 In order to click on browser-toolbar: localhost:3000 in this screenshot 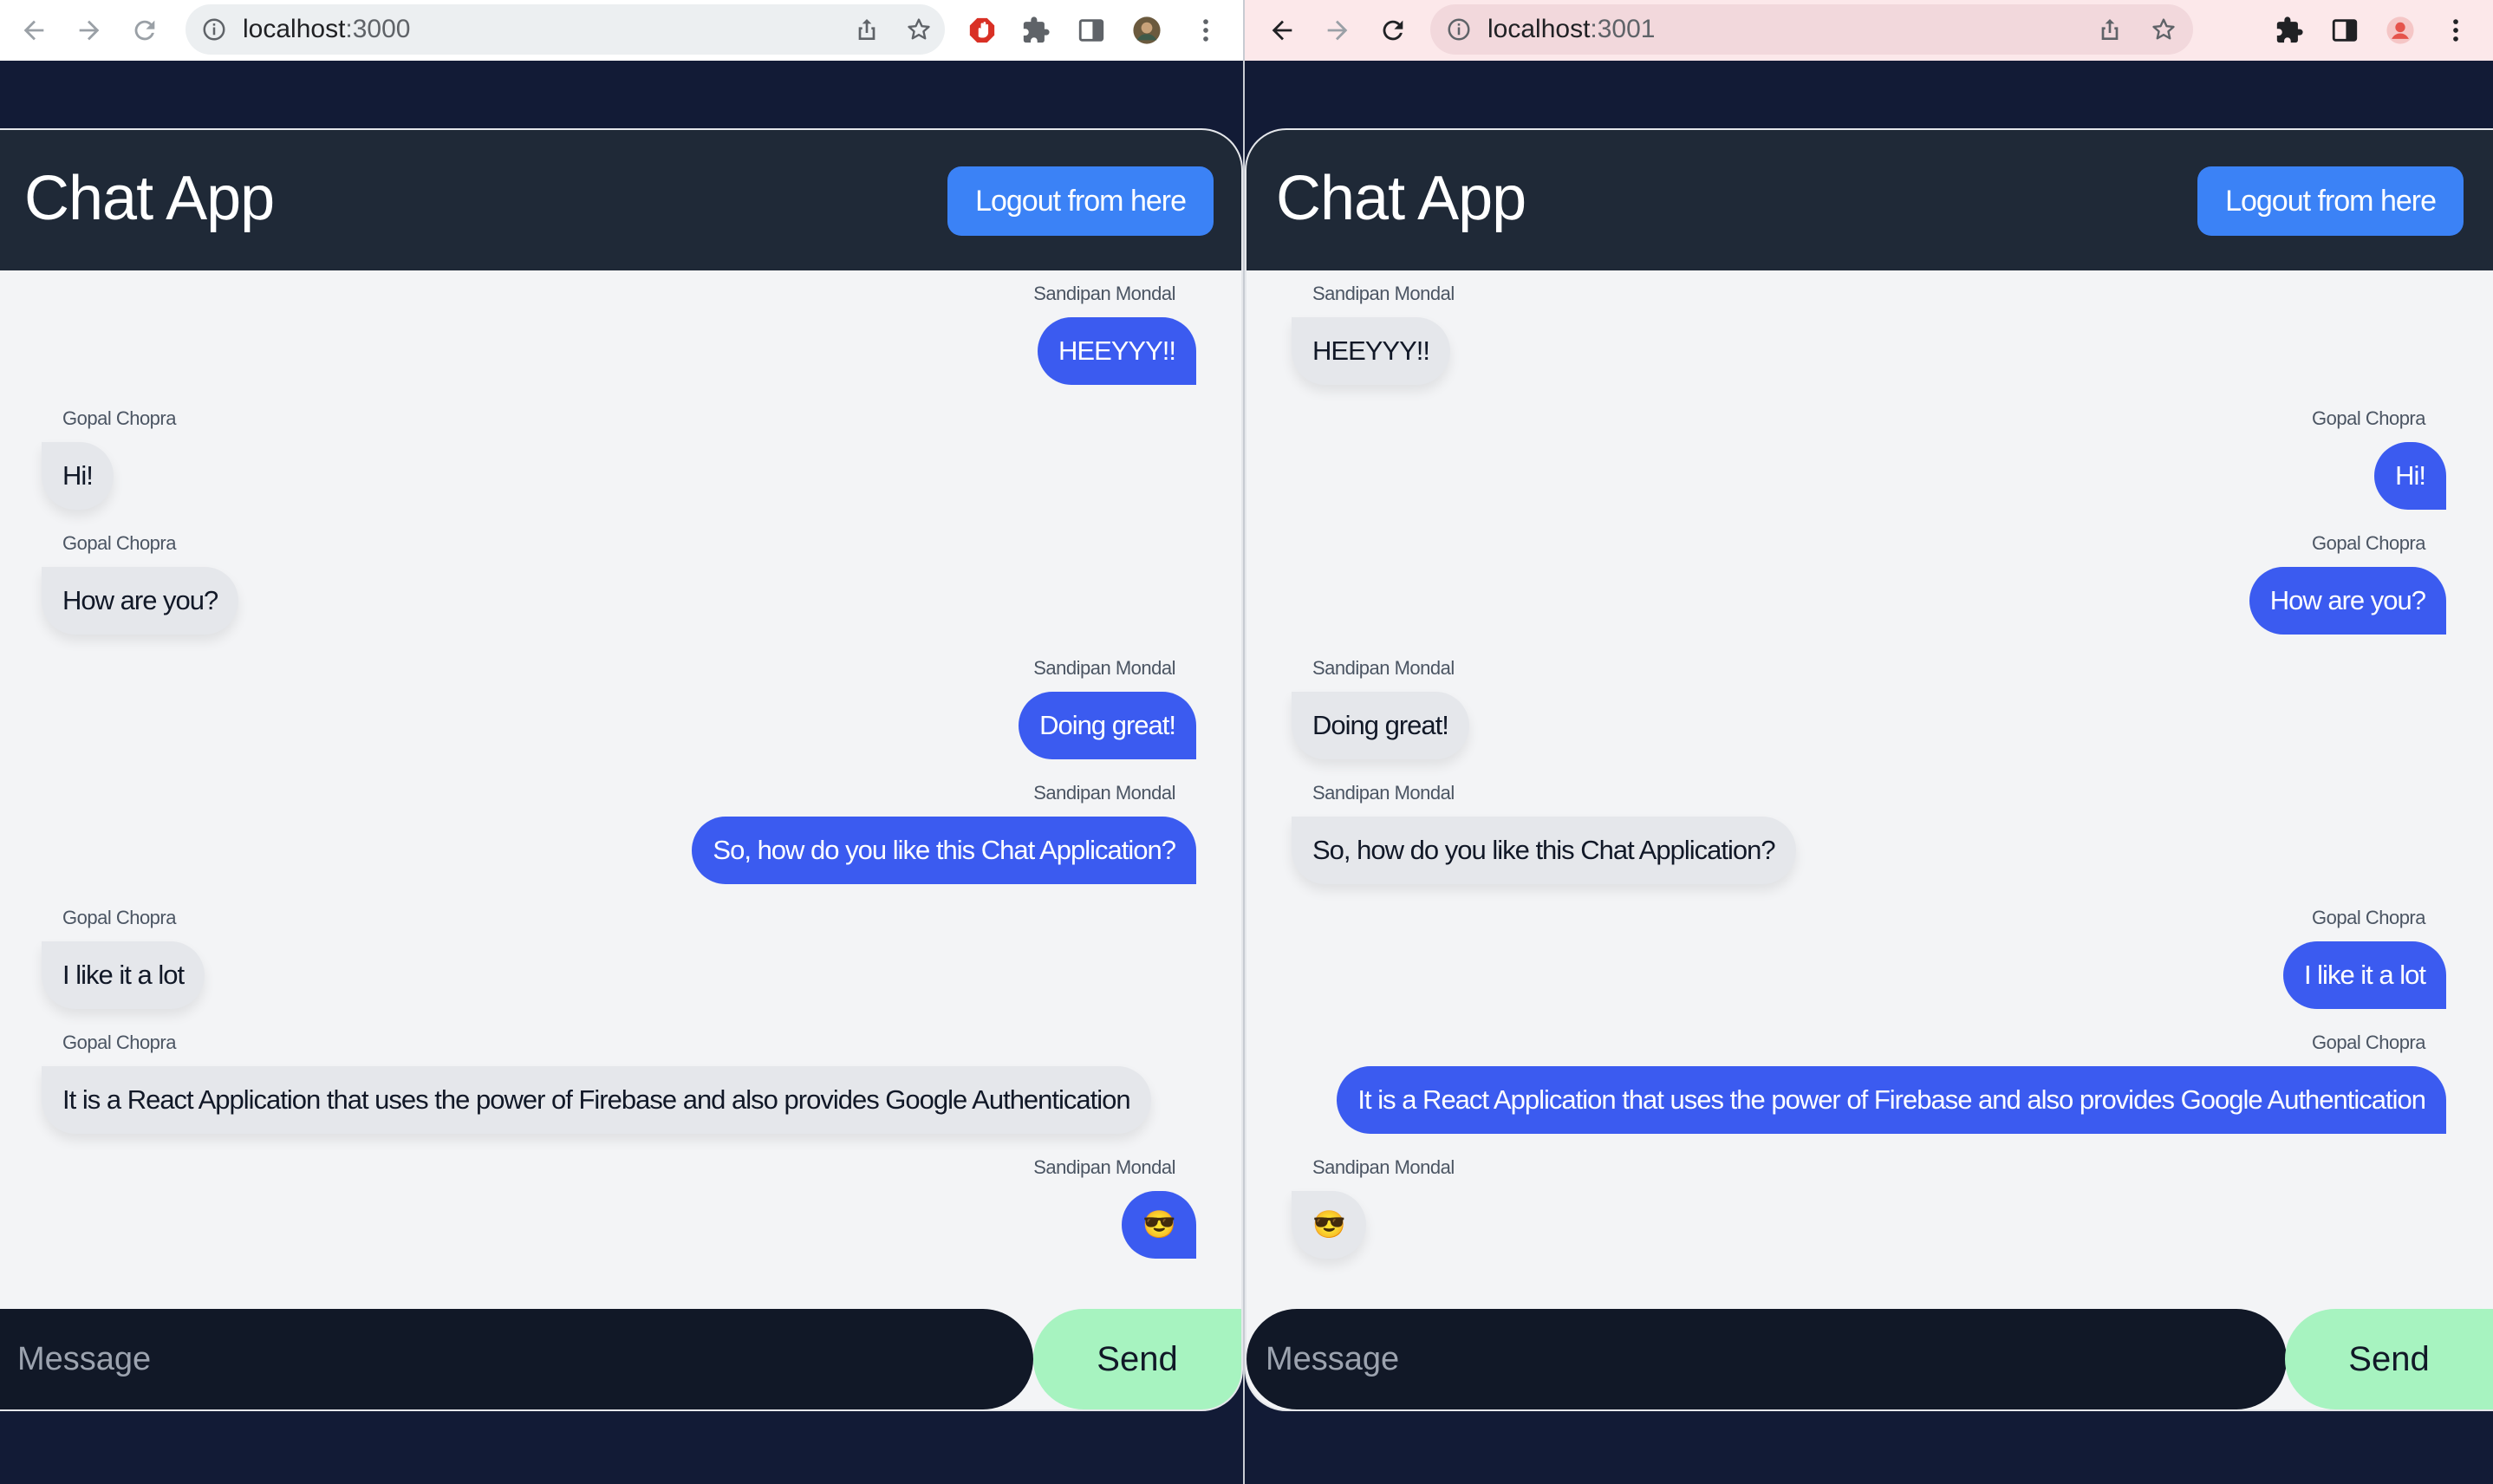, I will do `click(621, 30)`.